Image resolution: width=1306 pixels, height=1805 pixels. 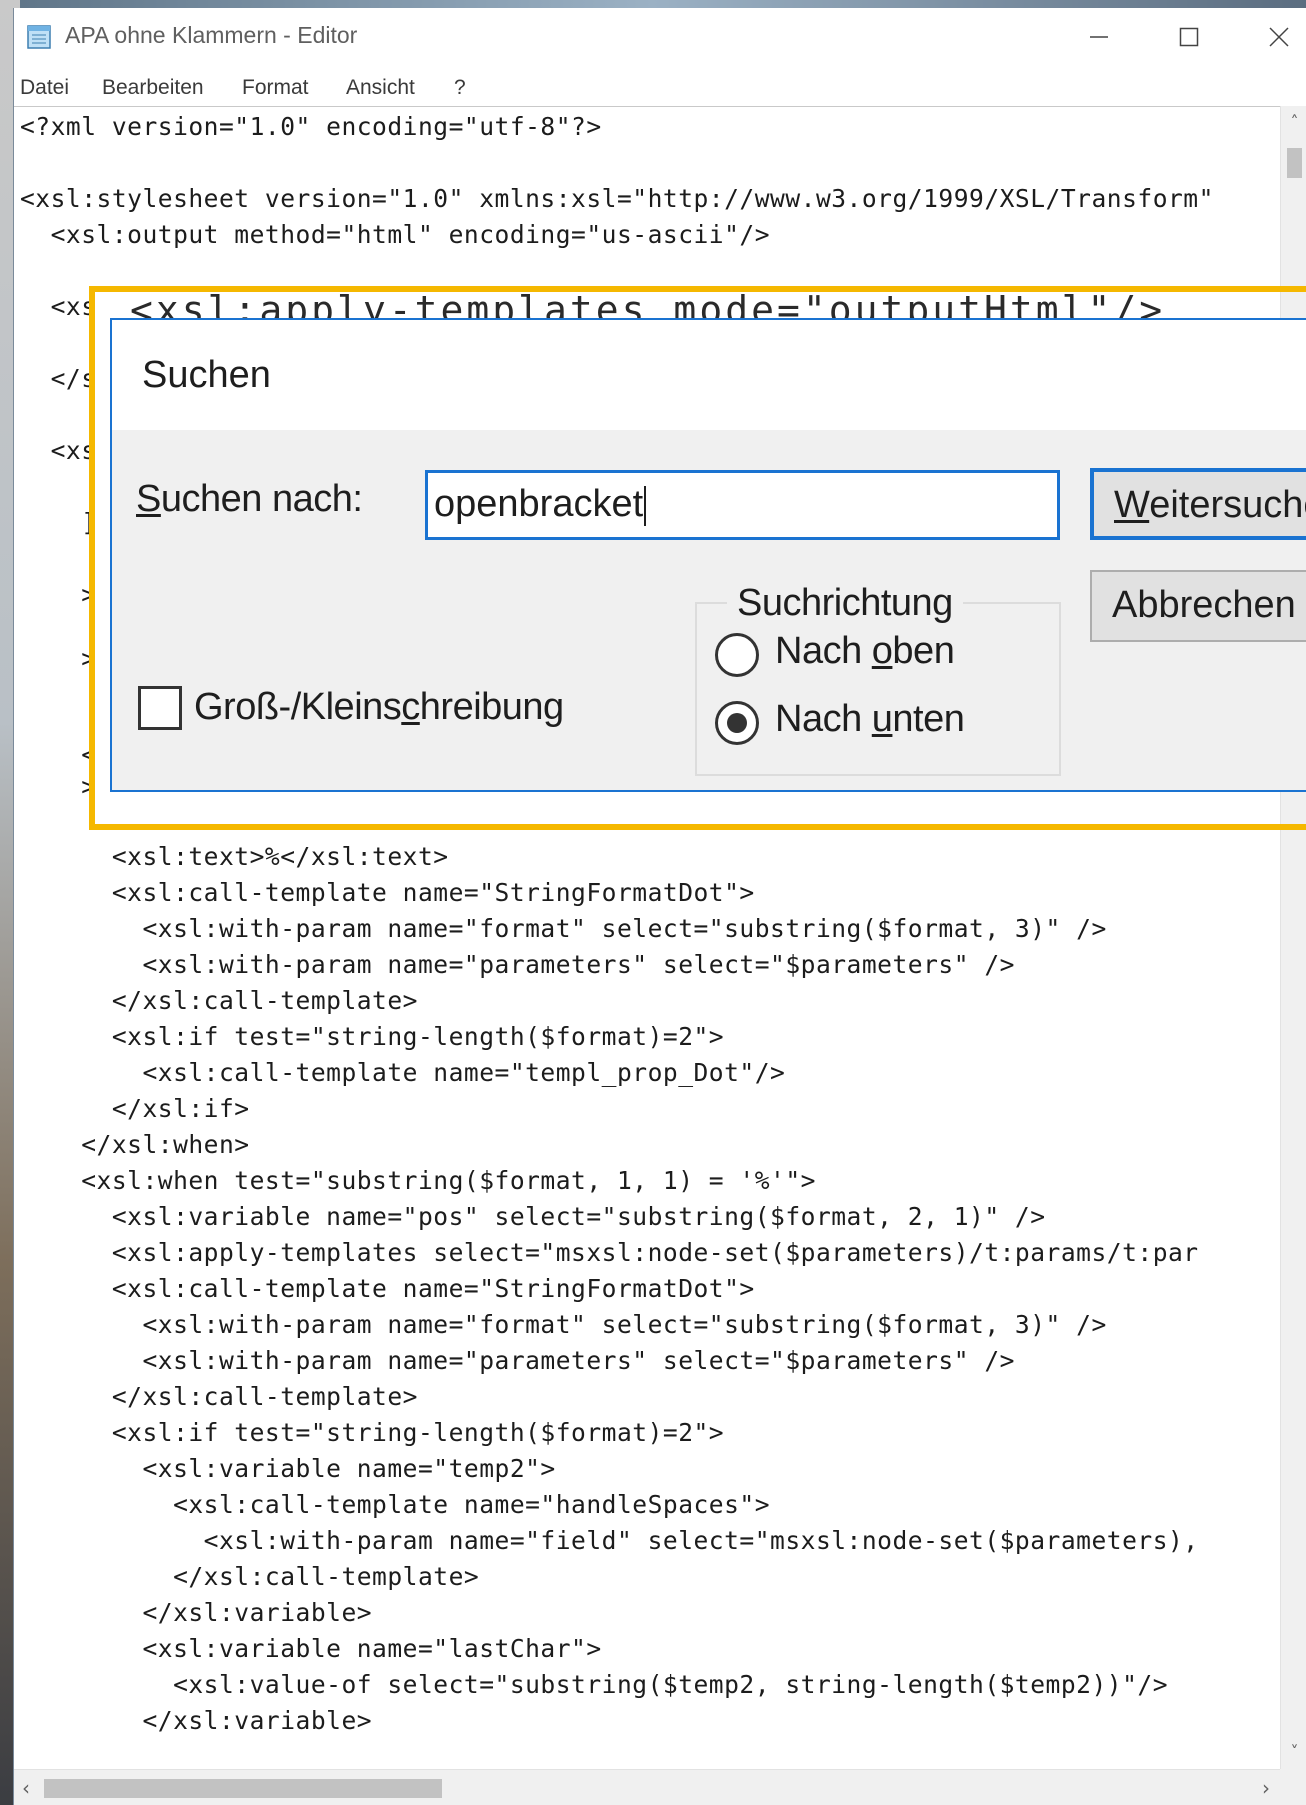 I want to click on radio-selected-dot, so click(x=737, y=723).